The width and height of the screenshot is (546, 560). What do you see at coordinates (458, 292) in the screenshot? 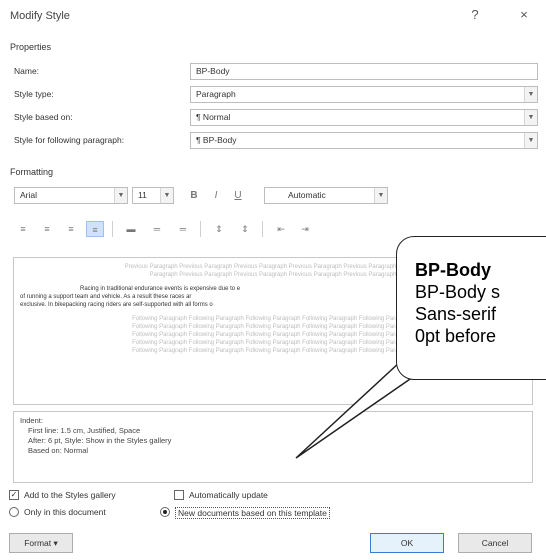
I see `callout-line: BP-Body s` at bounding box center [458, 292].